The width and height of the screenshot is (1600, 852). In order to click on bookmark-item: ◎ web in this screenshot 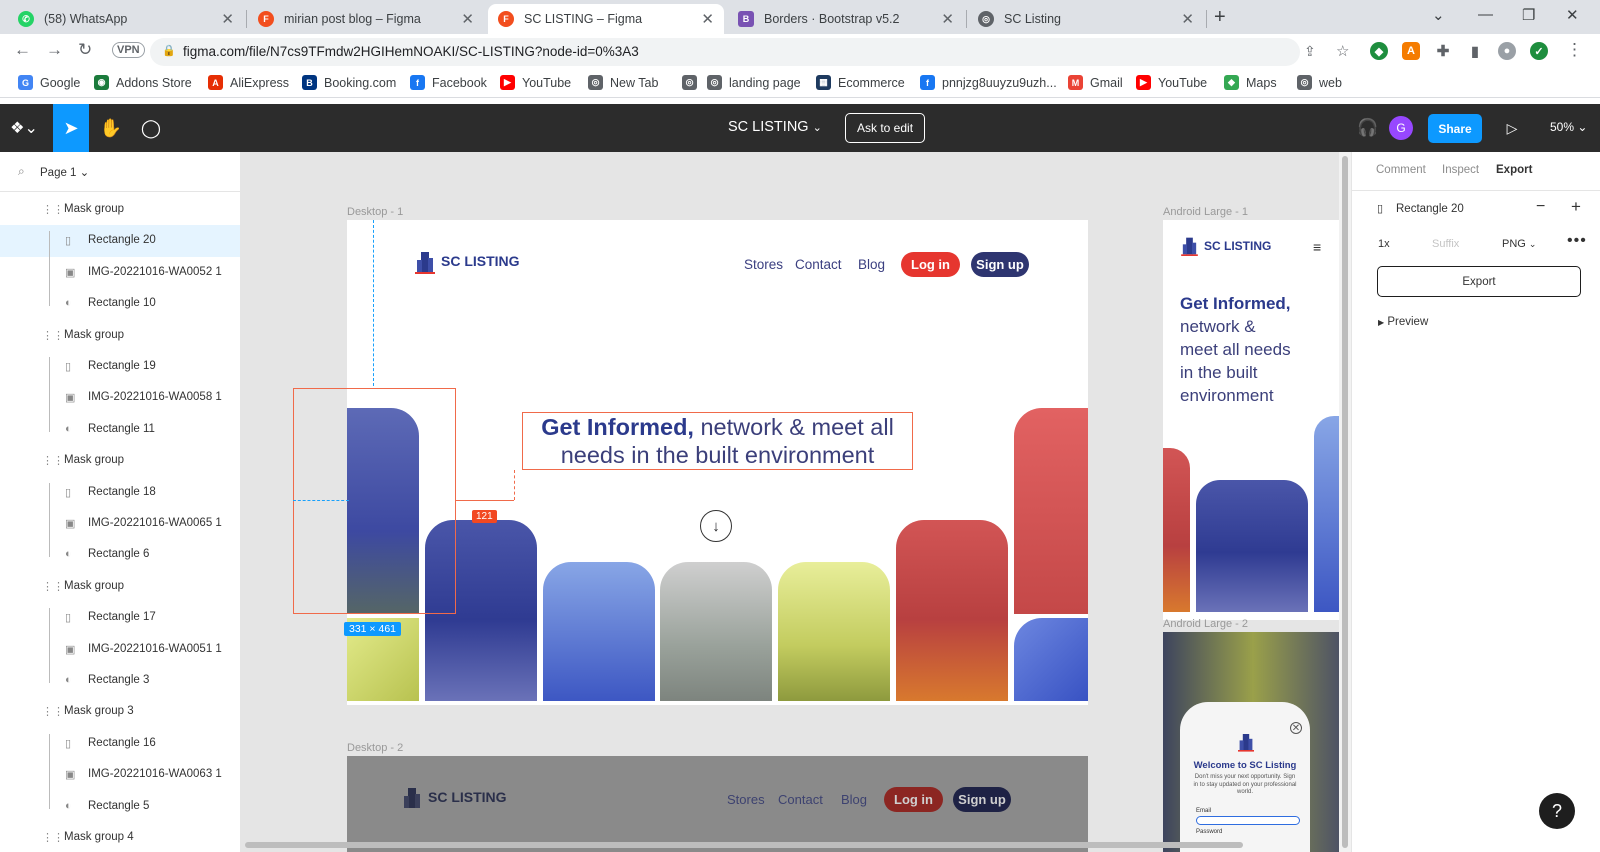, I will do `click(1319, 82)`.